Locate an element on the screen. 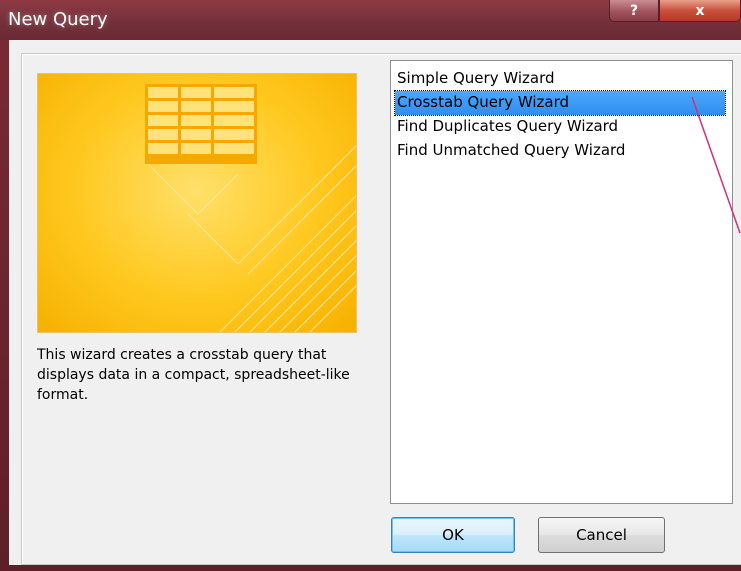  ok-button: OK is located at coordinates (453, 535).